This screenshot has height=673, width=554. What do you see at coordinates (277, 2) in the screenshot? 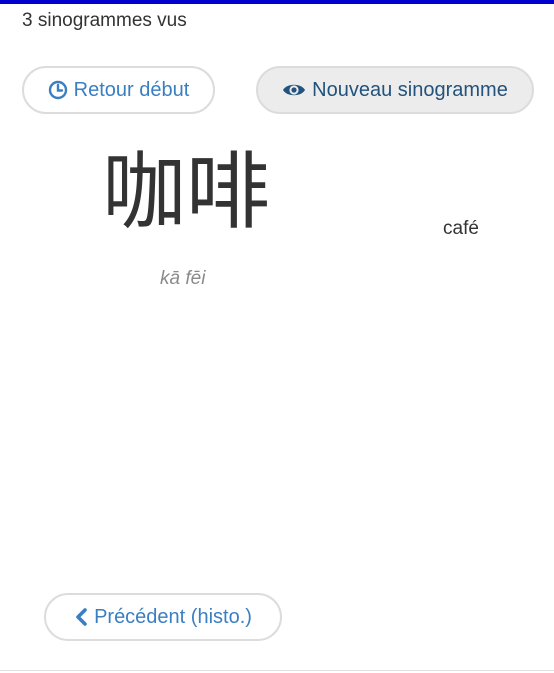
I see `top-accent-bar` at bounding box center [277, 2].